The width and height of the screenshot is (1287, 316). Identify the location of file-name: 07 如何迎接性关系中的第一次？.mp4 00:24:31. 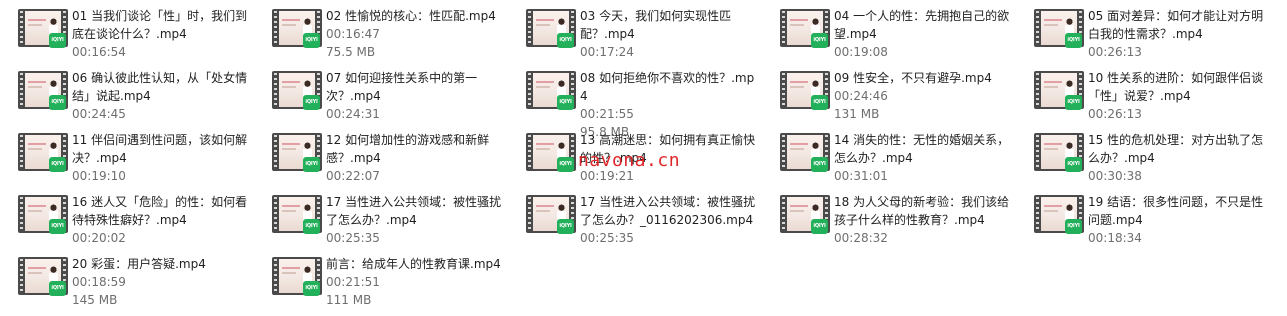
(415, 96).